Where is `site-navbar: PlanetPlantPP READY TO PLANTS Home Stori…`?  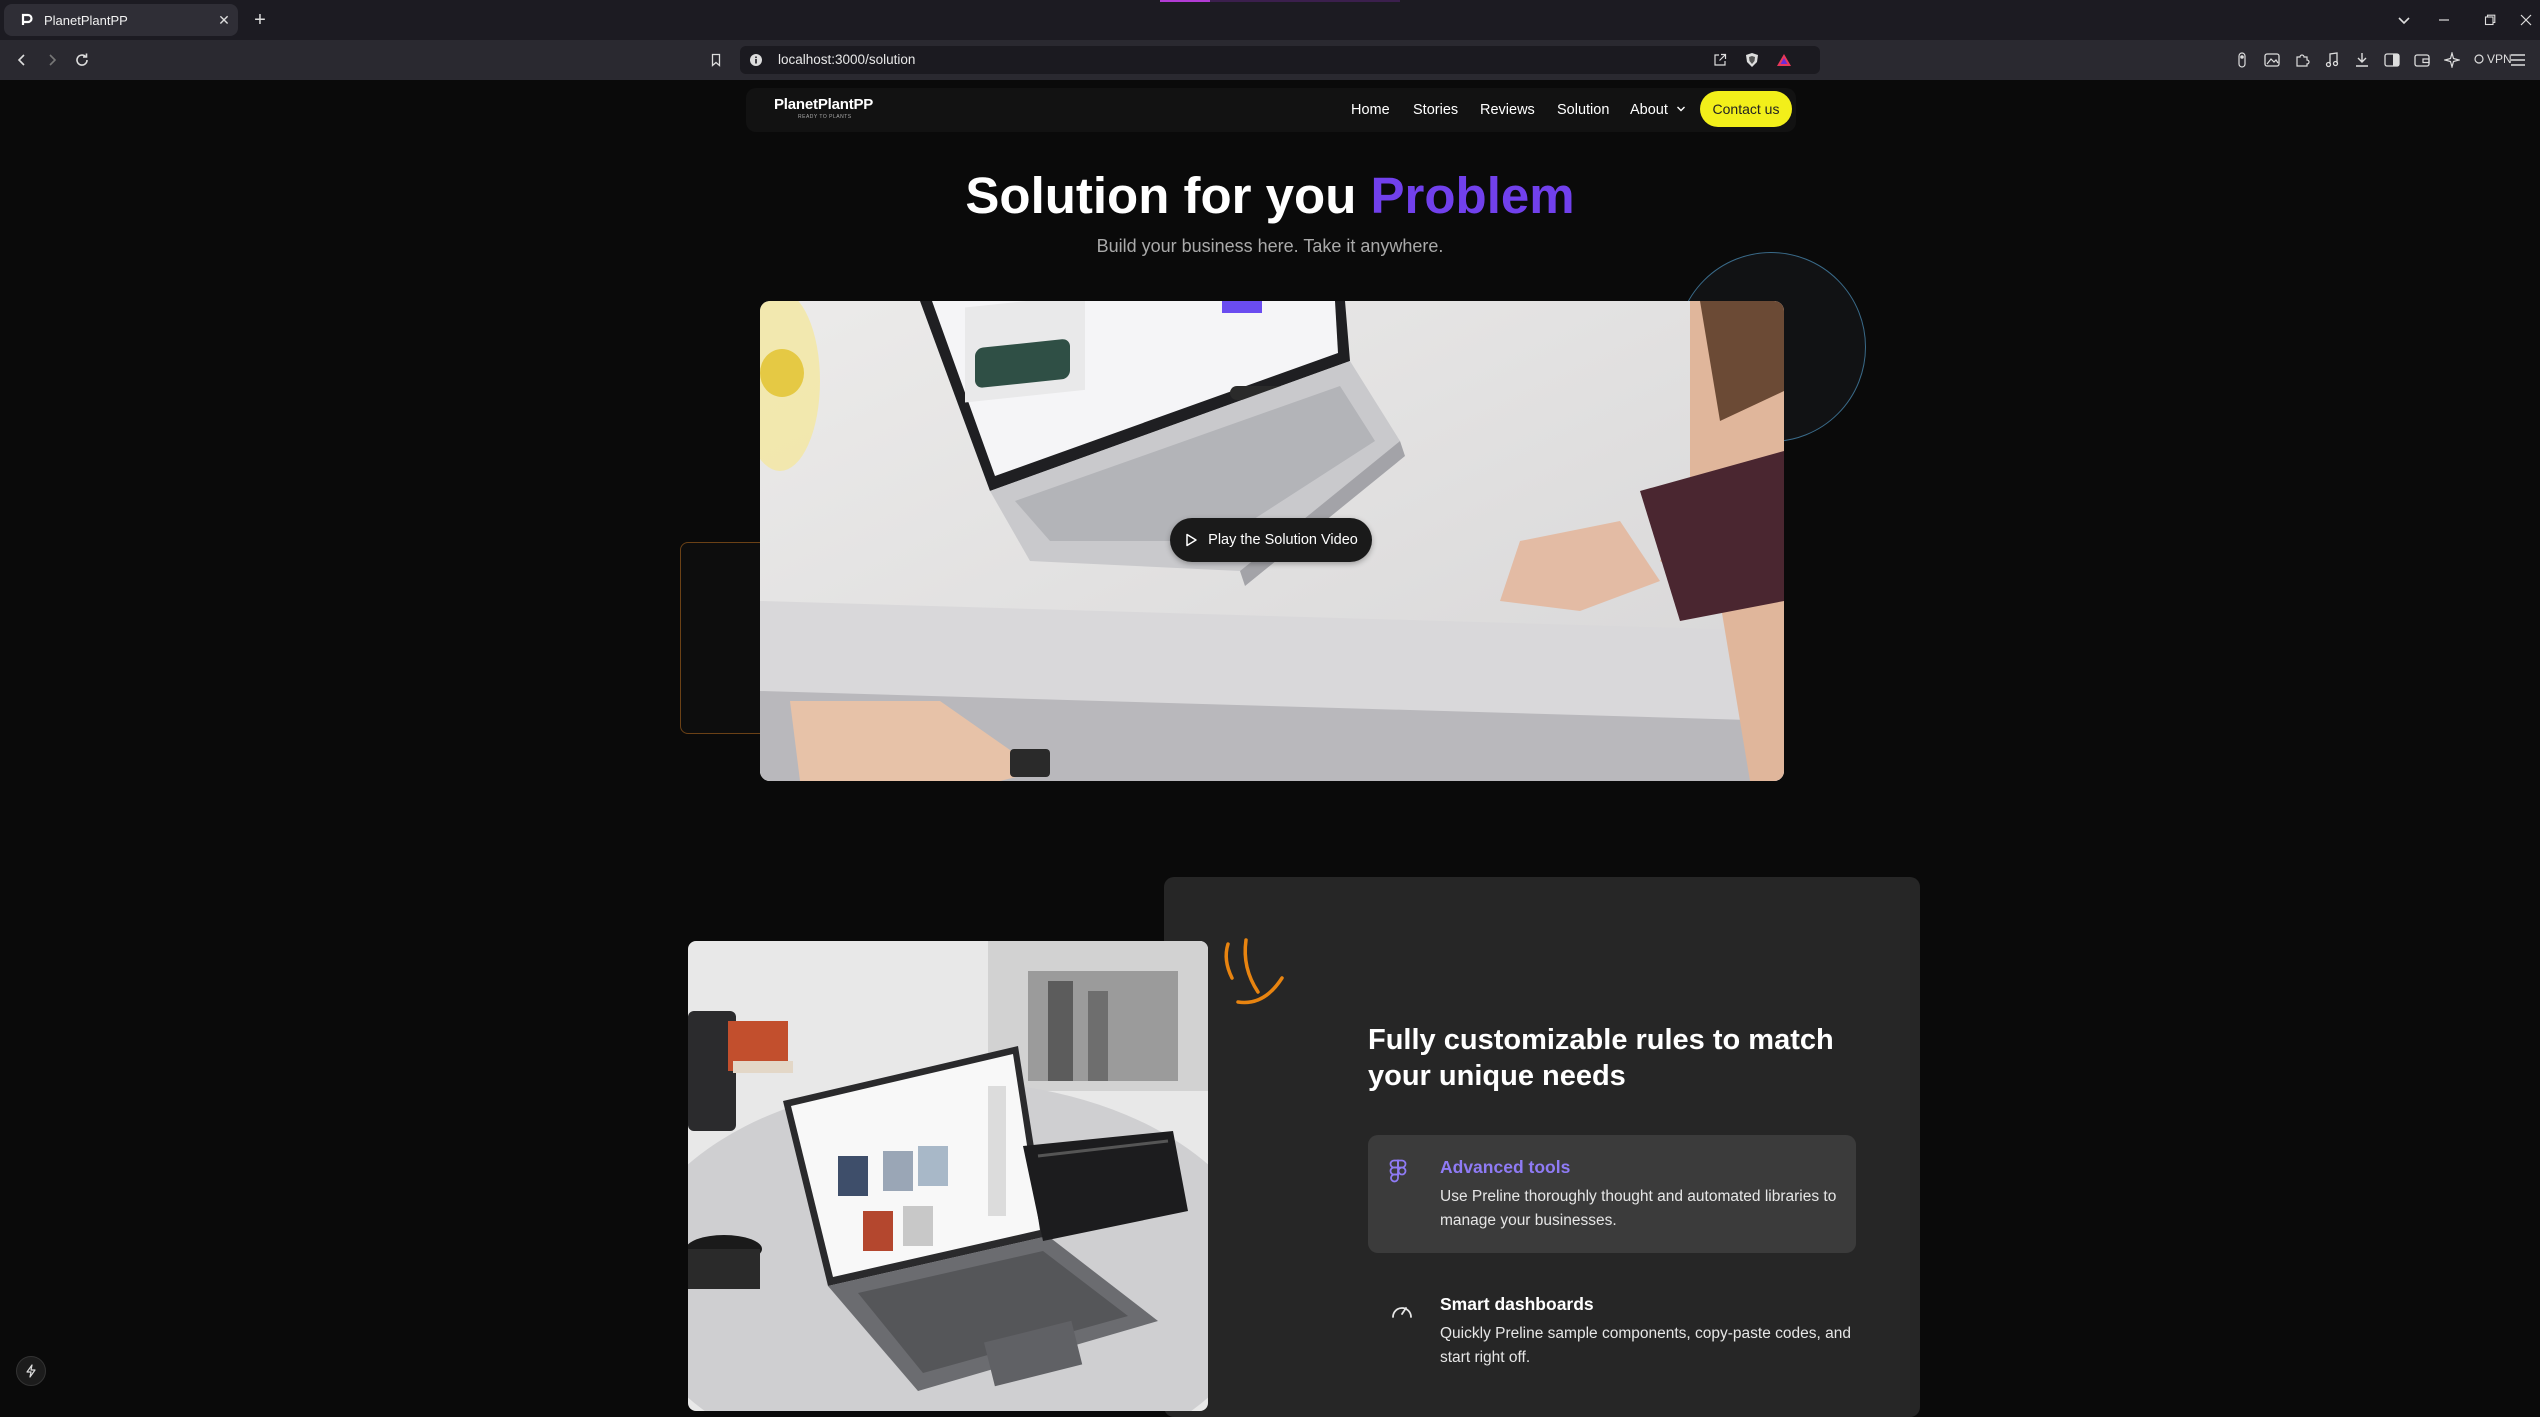 site-navbar: PlanetPlantPP READY TO PLANTS Home Stori… is located at coordinates (1271, 110).